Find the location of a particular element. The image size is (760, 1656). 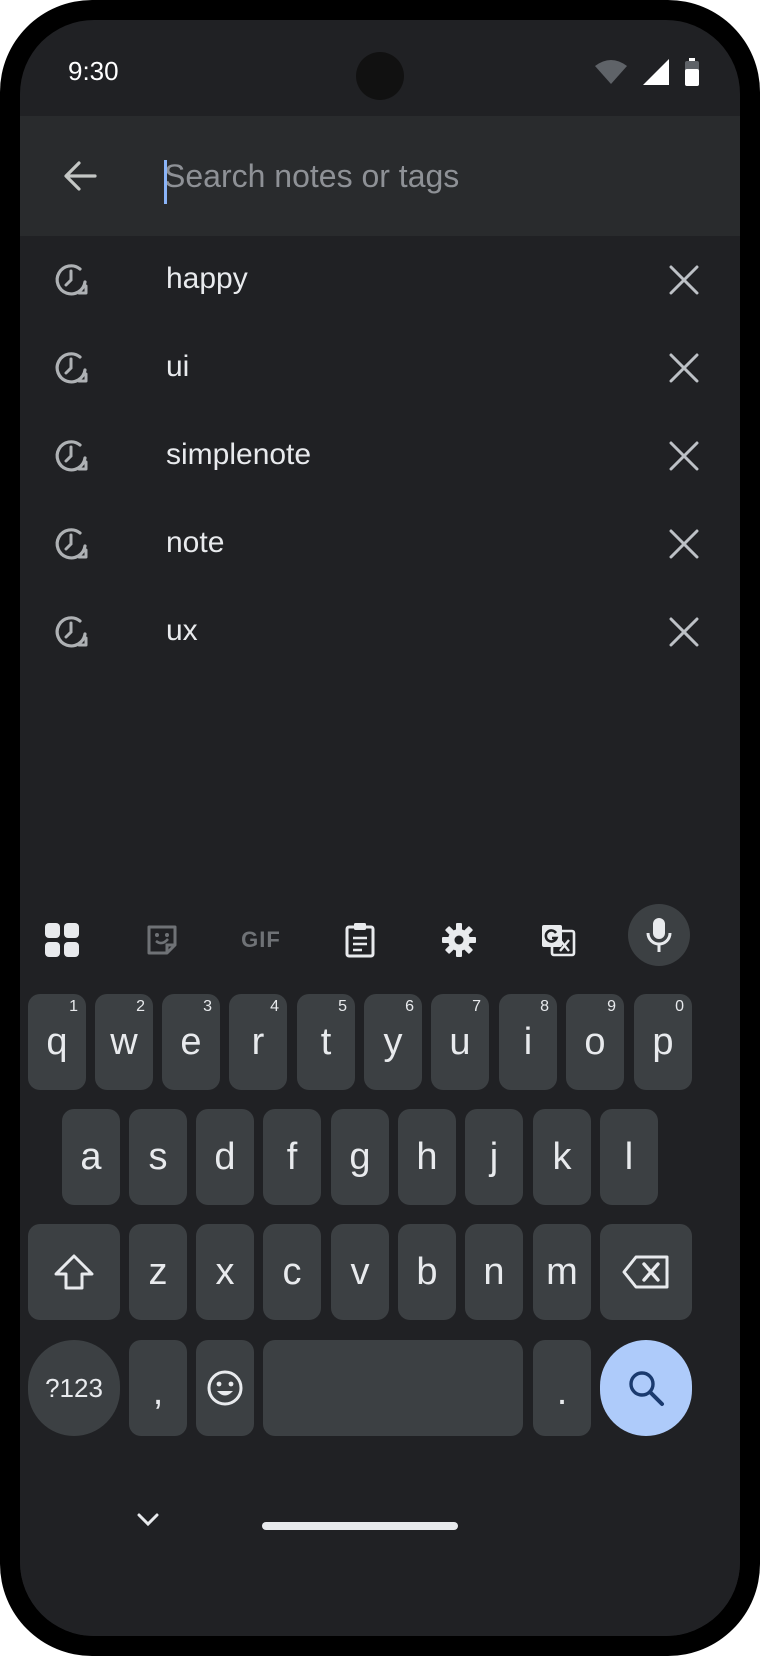

key-c: c is located at coordinates (292, 1272).